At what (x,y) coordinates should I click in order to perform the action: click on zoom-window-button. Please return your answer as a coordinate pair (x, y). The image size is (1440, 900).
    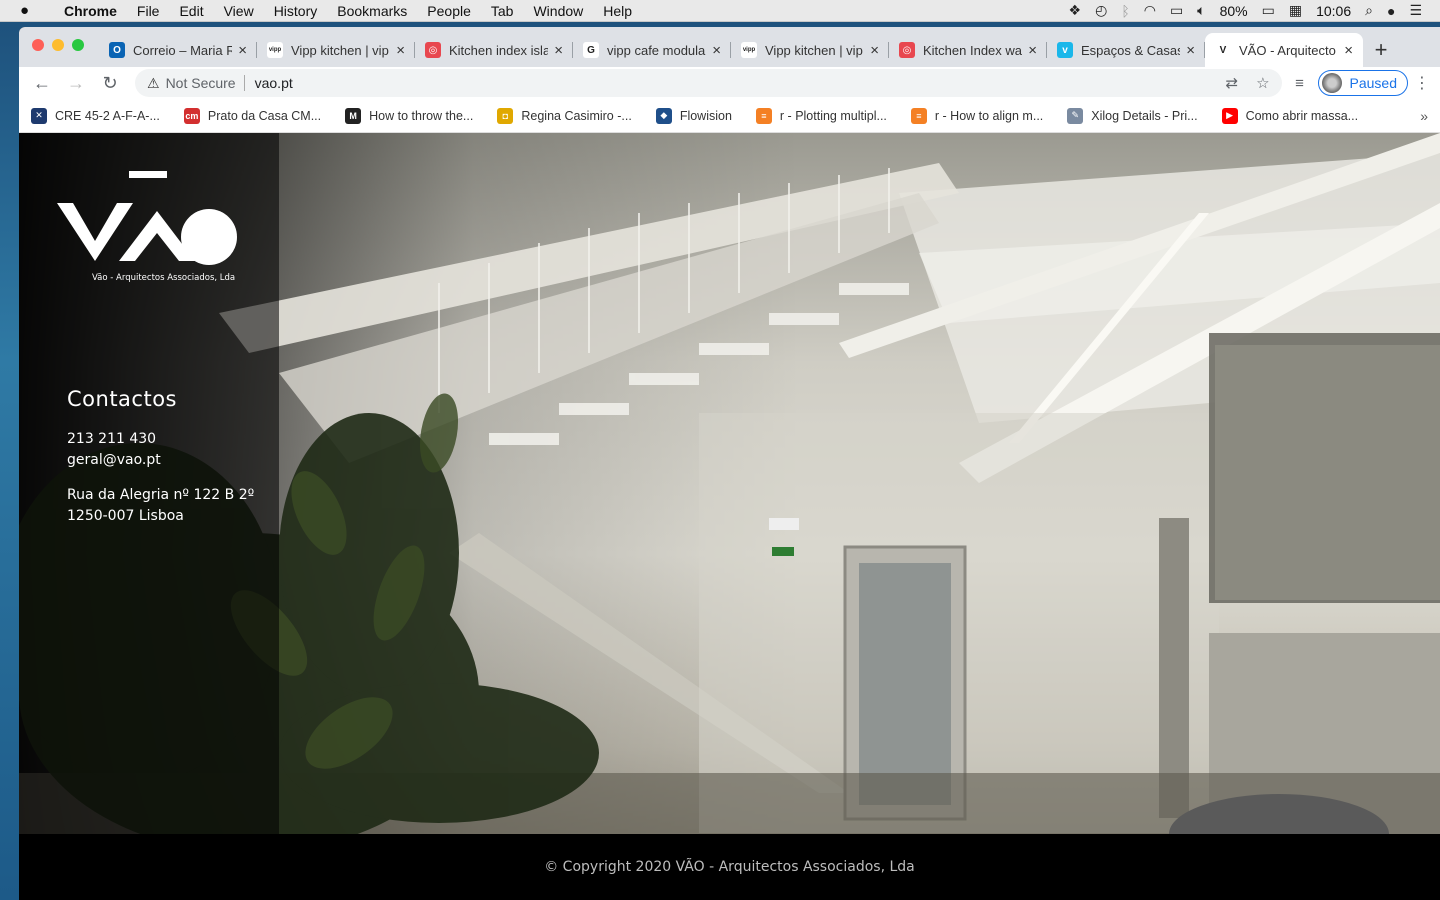
    Looking at the image, I should click on (78, 45).